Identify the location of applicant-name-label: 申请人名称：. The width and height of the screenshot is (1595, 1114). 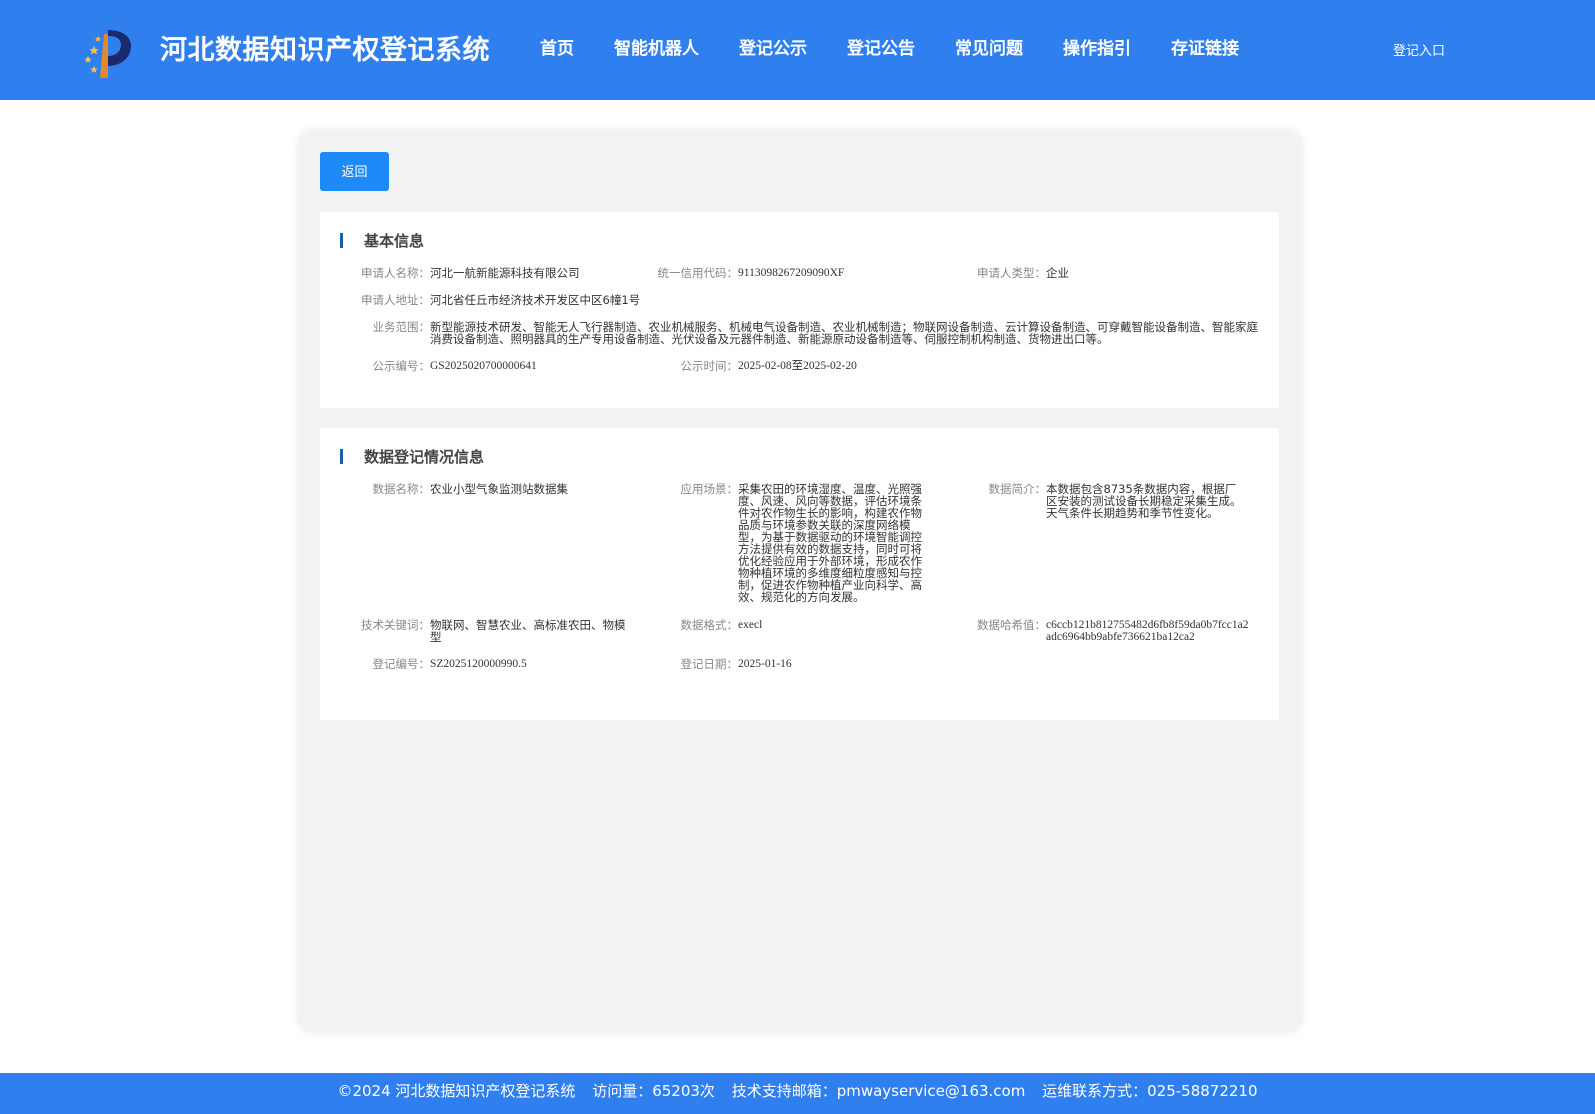
(395, 273).